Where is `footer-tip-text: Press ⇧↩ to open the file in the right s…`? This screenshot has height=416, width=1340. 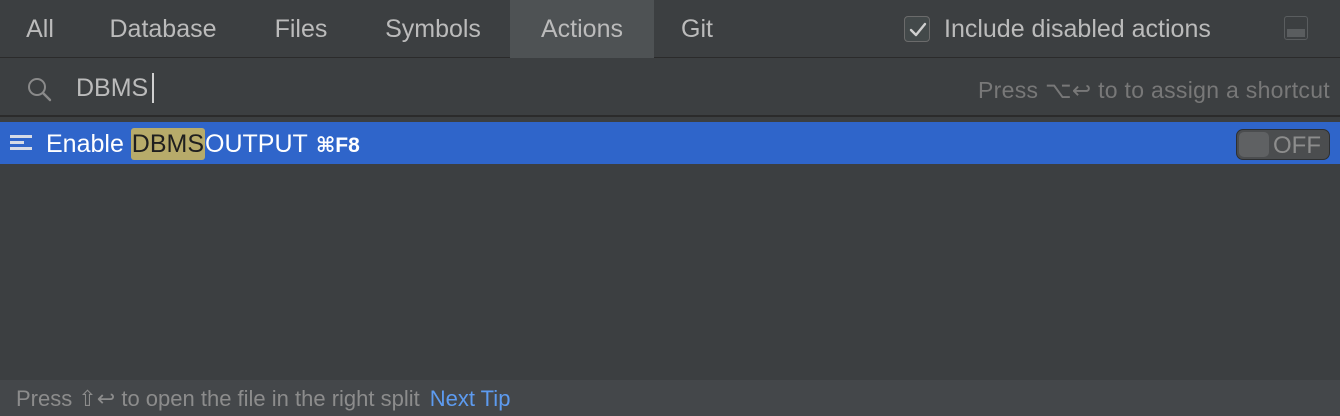 footer-tip-text: Press ⇧↩ to open the file in the right s… is located at coordinates (218, 398).